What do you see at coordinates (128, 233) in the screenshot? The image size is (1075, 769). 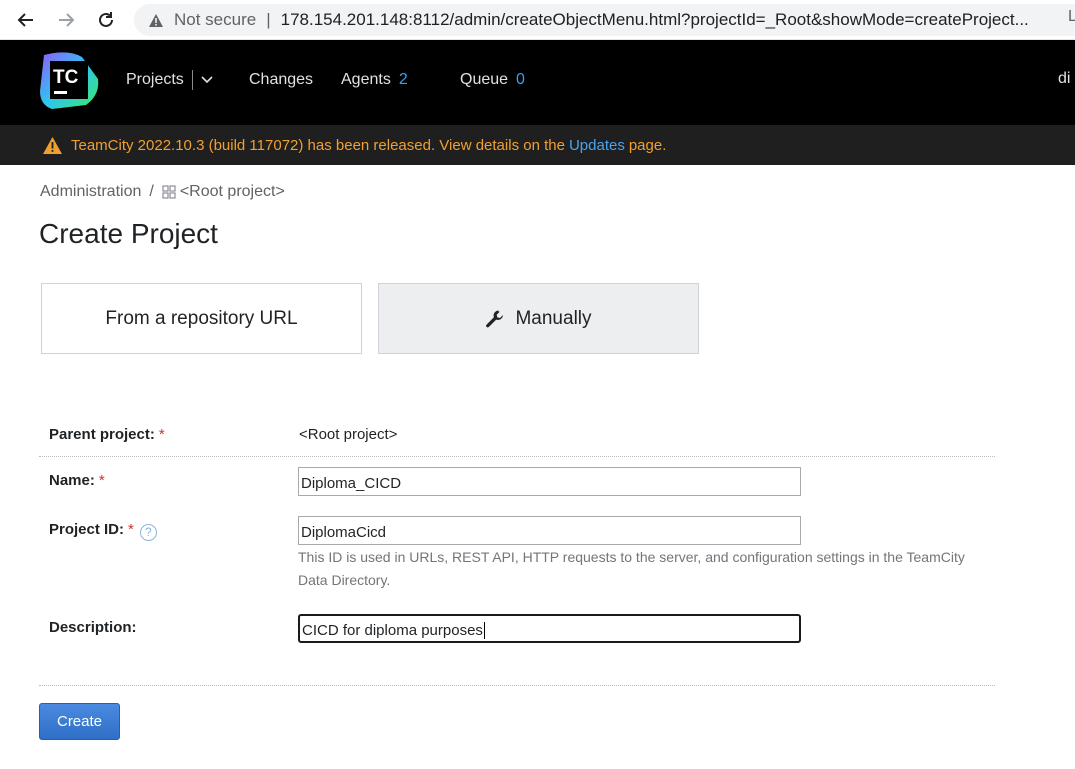 I see `page-title: Create Project` at bounding box center [128, 233].